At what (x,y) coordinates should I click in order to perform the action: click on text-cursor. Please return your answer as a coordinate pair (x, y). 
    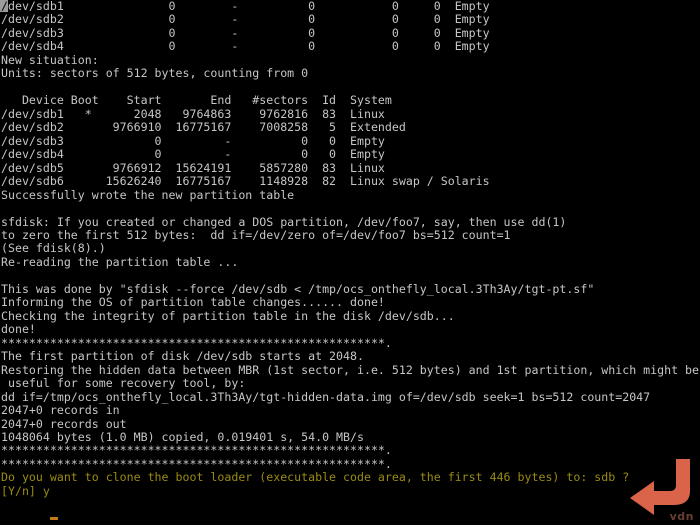
    Looking at the image, I should click on (54, 518).